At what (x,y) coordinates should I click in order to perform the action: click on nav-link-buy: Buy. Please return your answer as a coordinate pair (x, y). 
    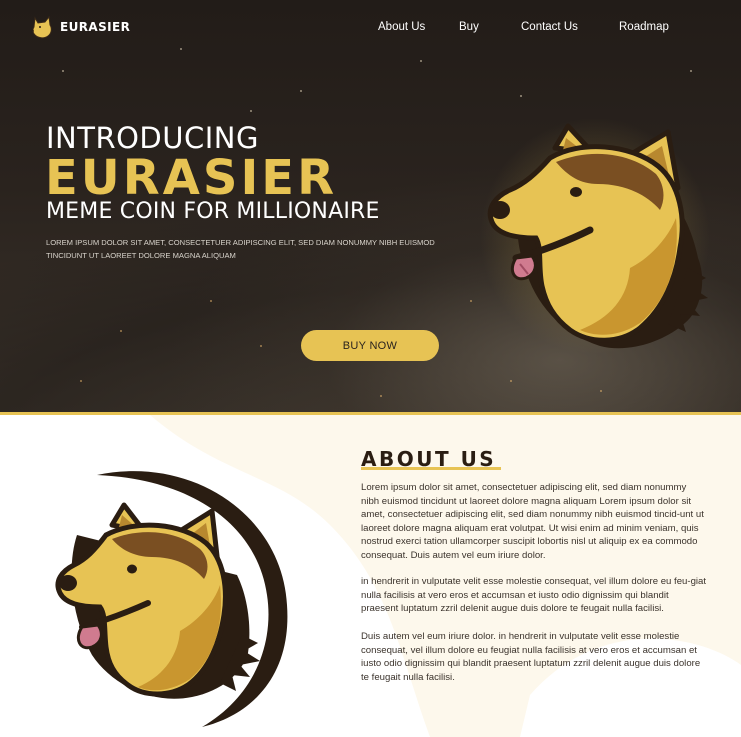
    Looking at the image, I should click on (469, 27).